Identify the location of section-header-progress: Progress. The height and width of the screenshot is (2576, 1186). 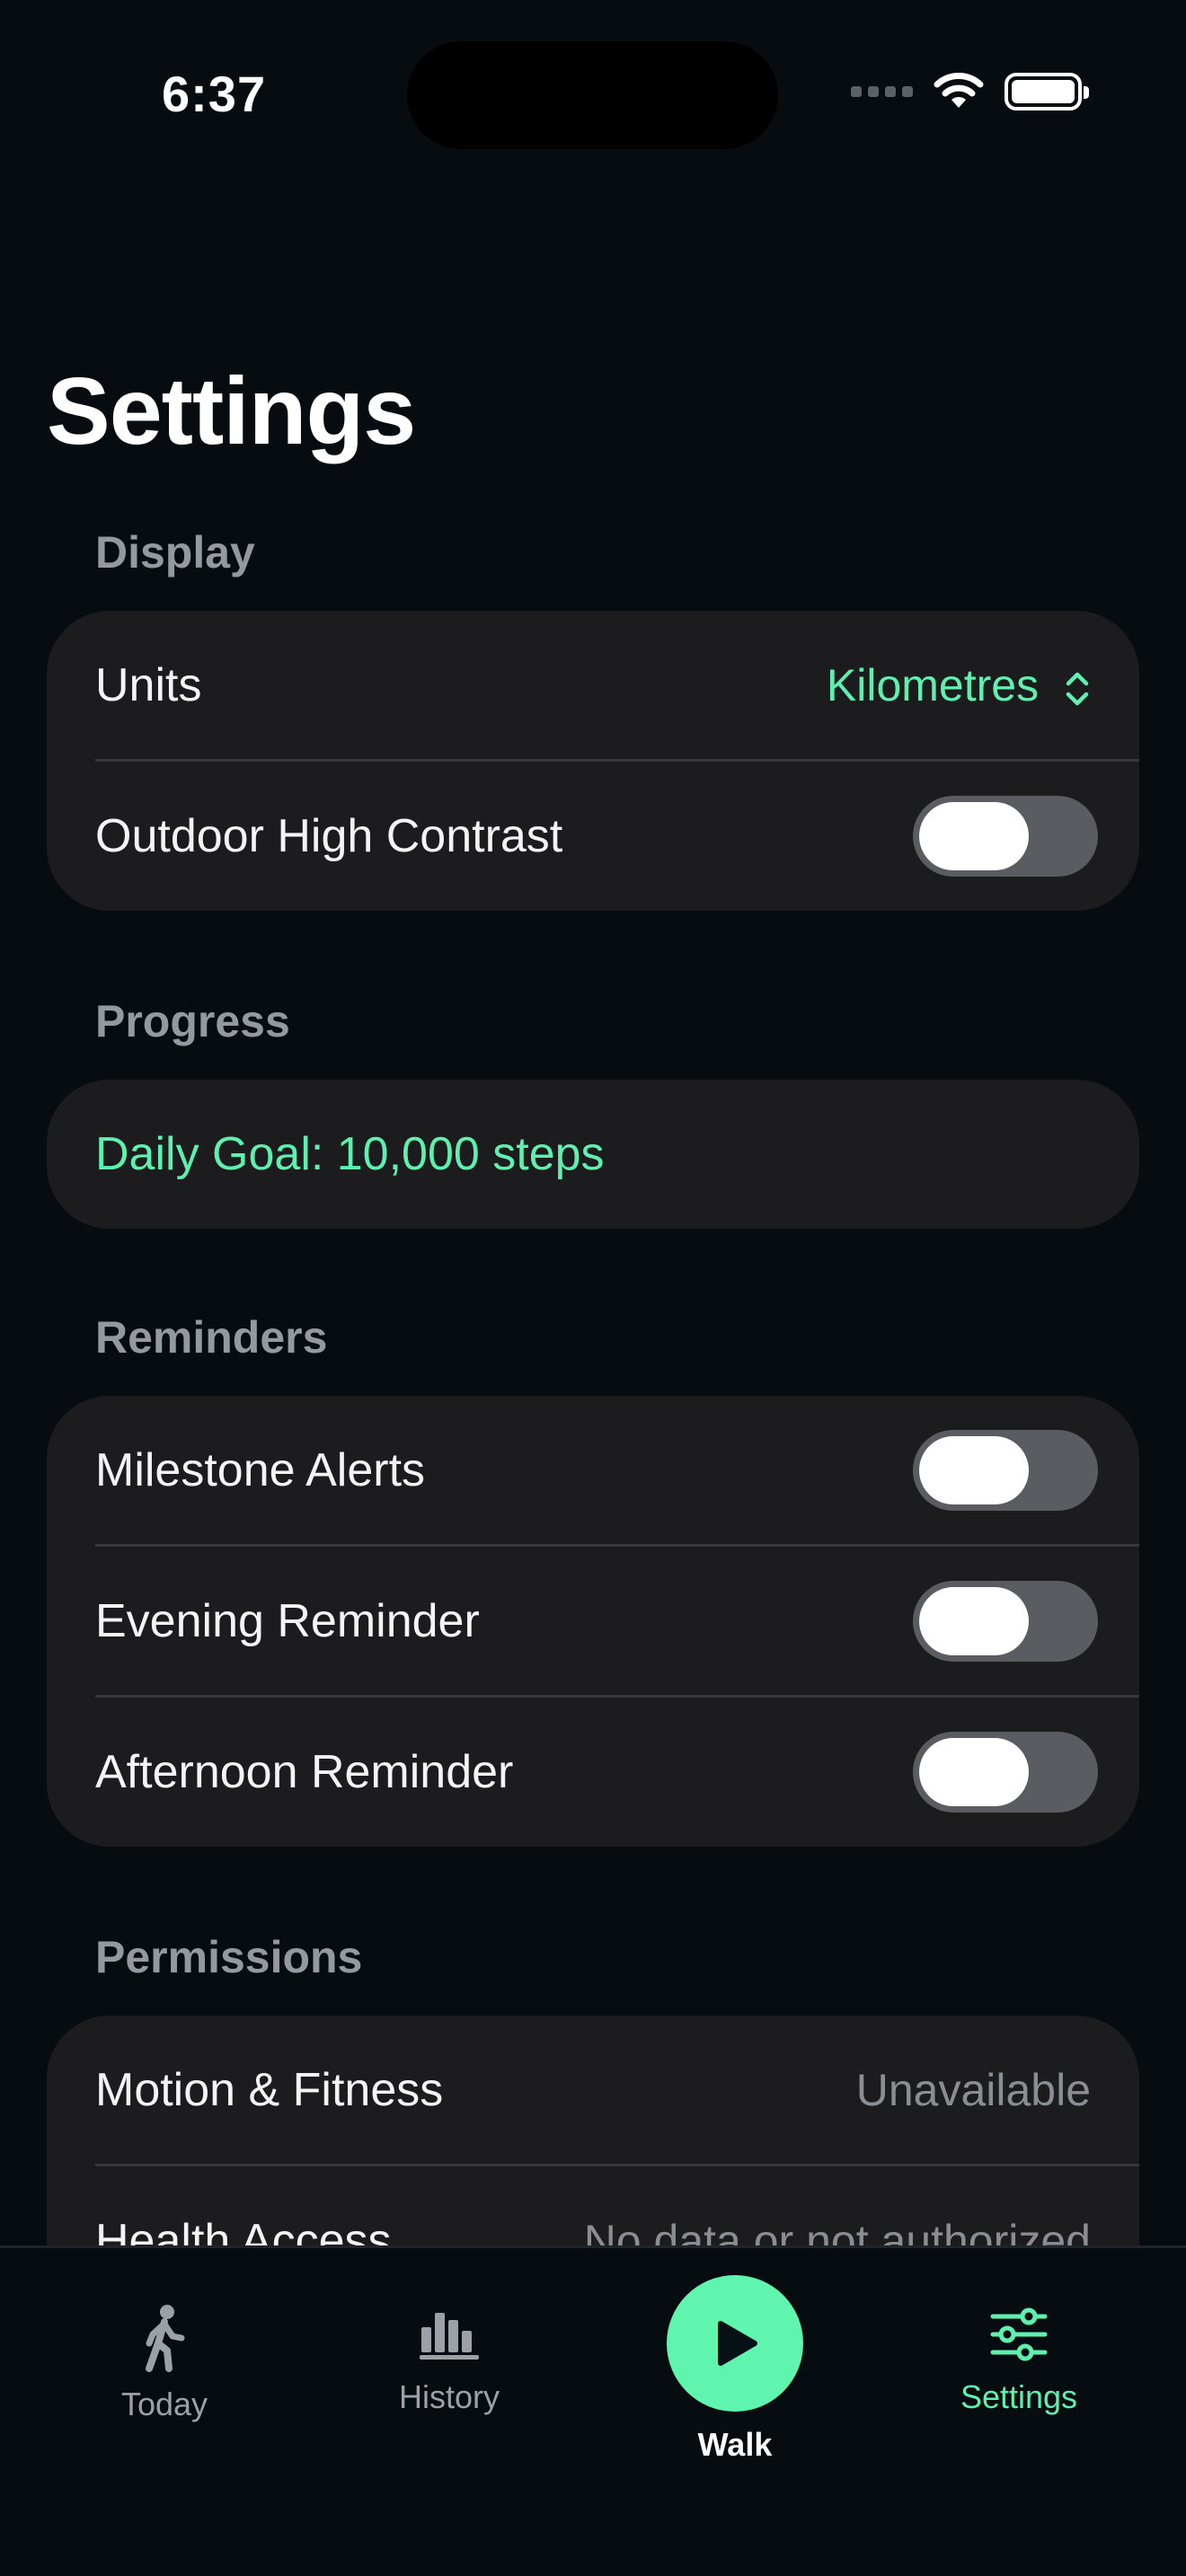
(192, 1021).